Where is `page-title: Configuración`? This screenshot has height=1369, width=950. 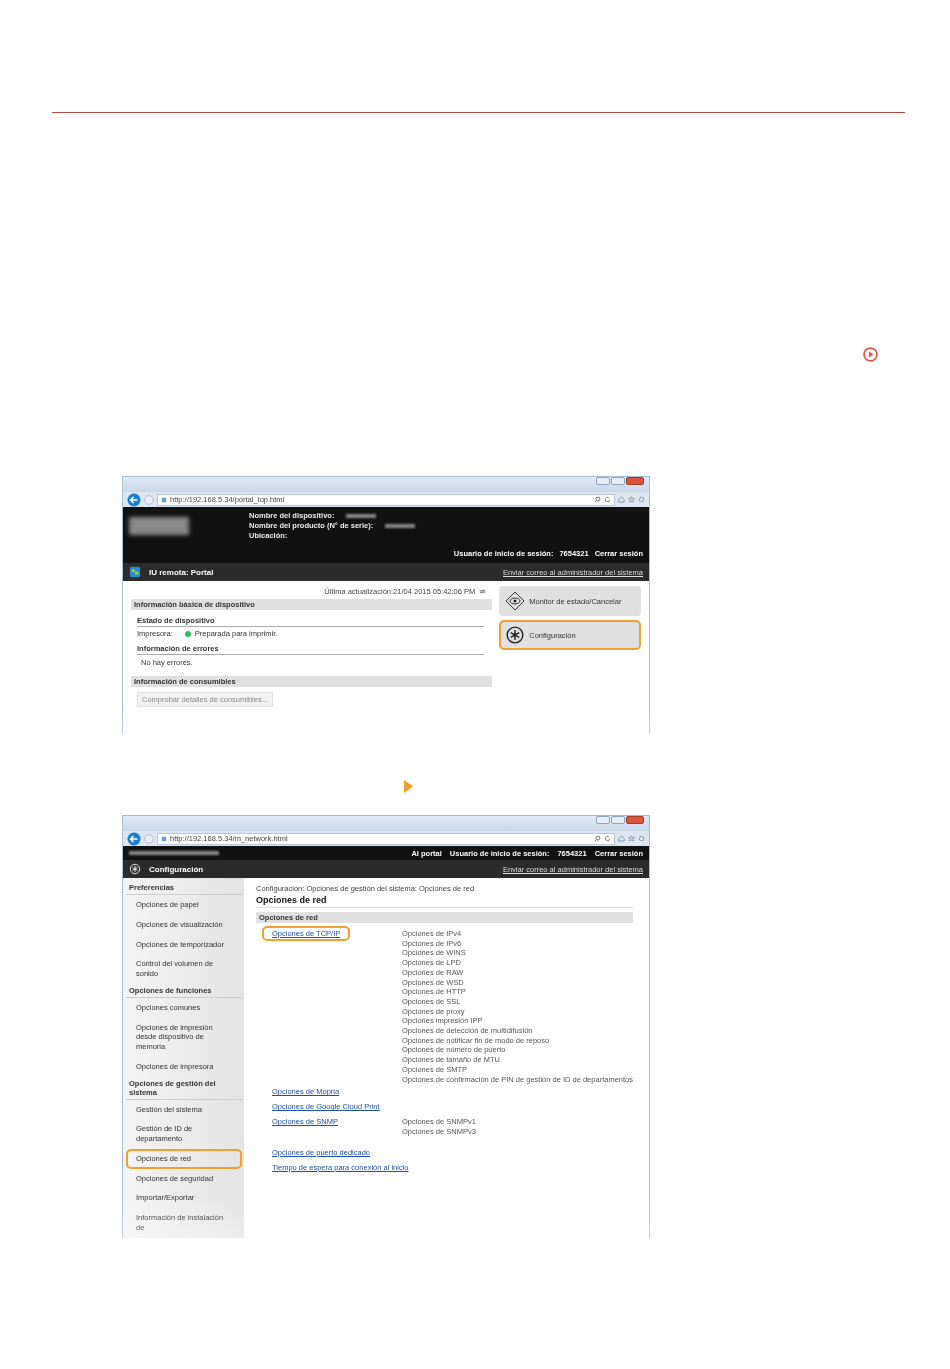
page-title: Configuración is located at coordinates (176, 869).